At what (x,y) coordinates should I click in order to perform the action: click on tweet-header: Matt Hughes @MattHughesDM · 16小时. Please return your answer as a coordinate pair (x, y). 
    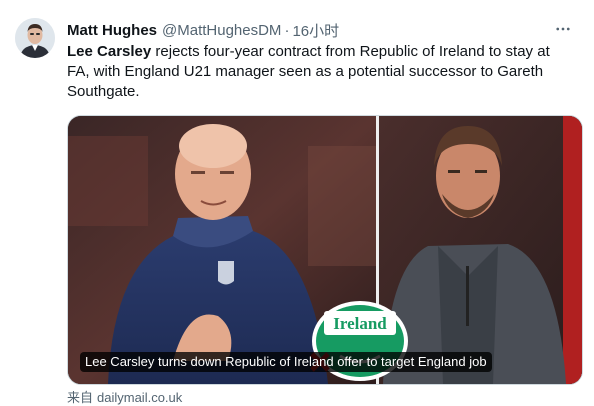
    Looking at the image, I should click on (320, 30).